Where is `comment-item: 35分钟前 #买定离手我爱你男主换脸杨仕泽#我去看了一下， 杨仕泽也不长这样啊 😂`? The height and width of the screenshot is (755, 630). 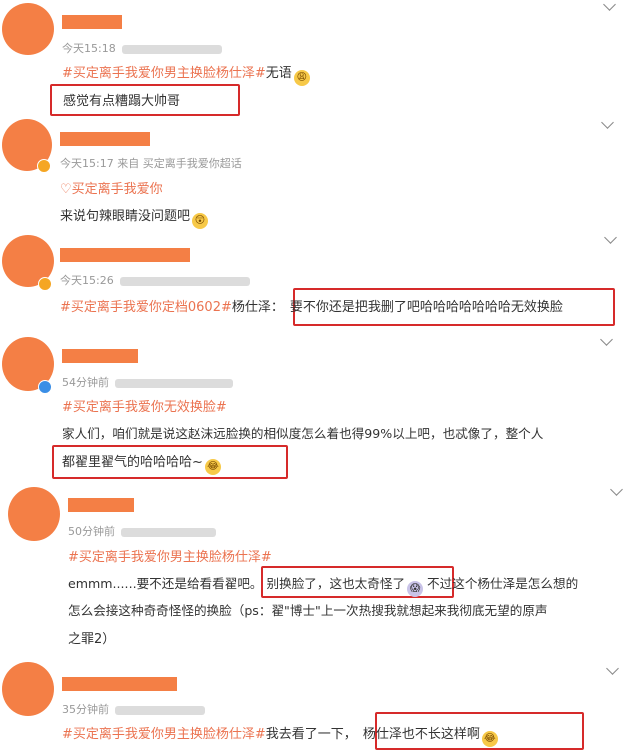
comment-item: 35分钟前 #买定离手我爱你男主换脸杨仕泽#我去看了一下， 杨仕泽也不长这样啊 😂 is located at coordinates (315, 706).